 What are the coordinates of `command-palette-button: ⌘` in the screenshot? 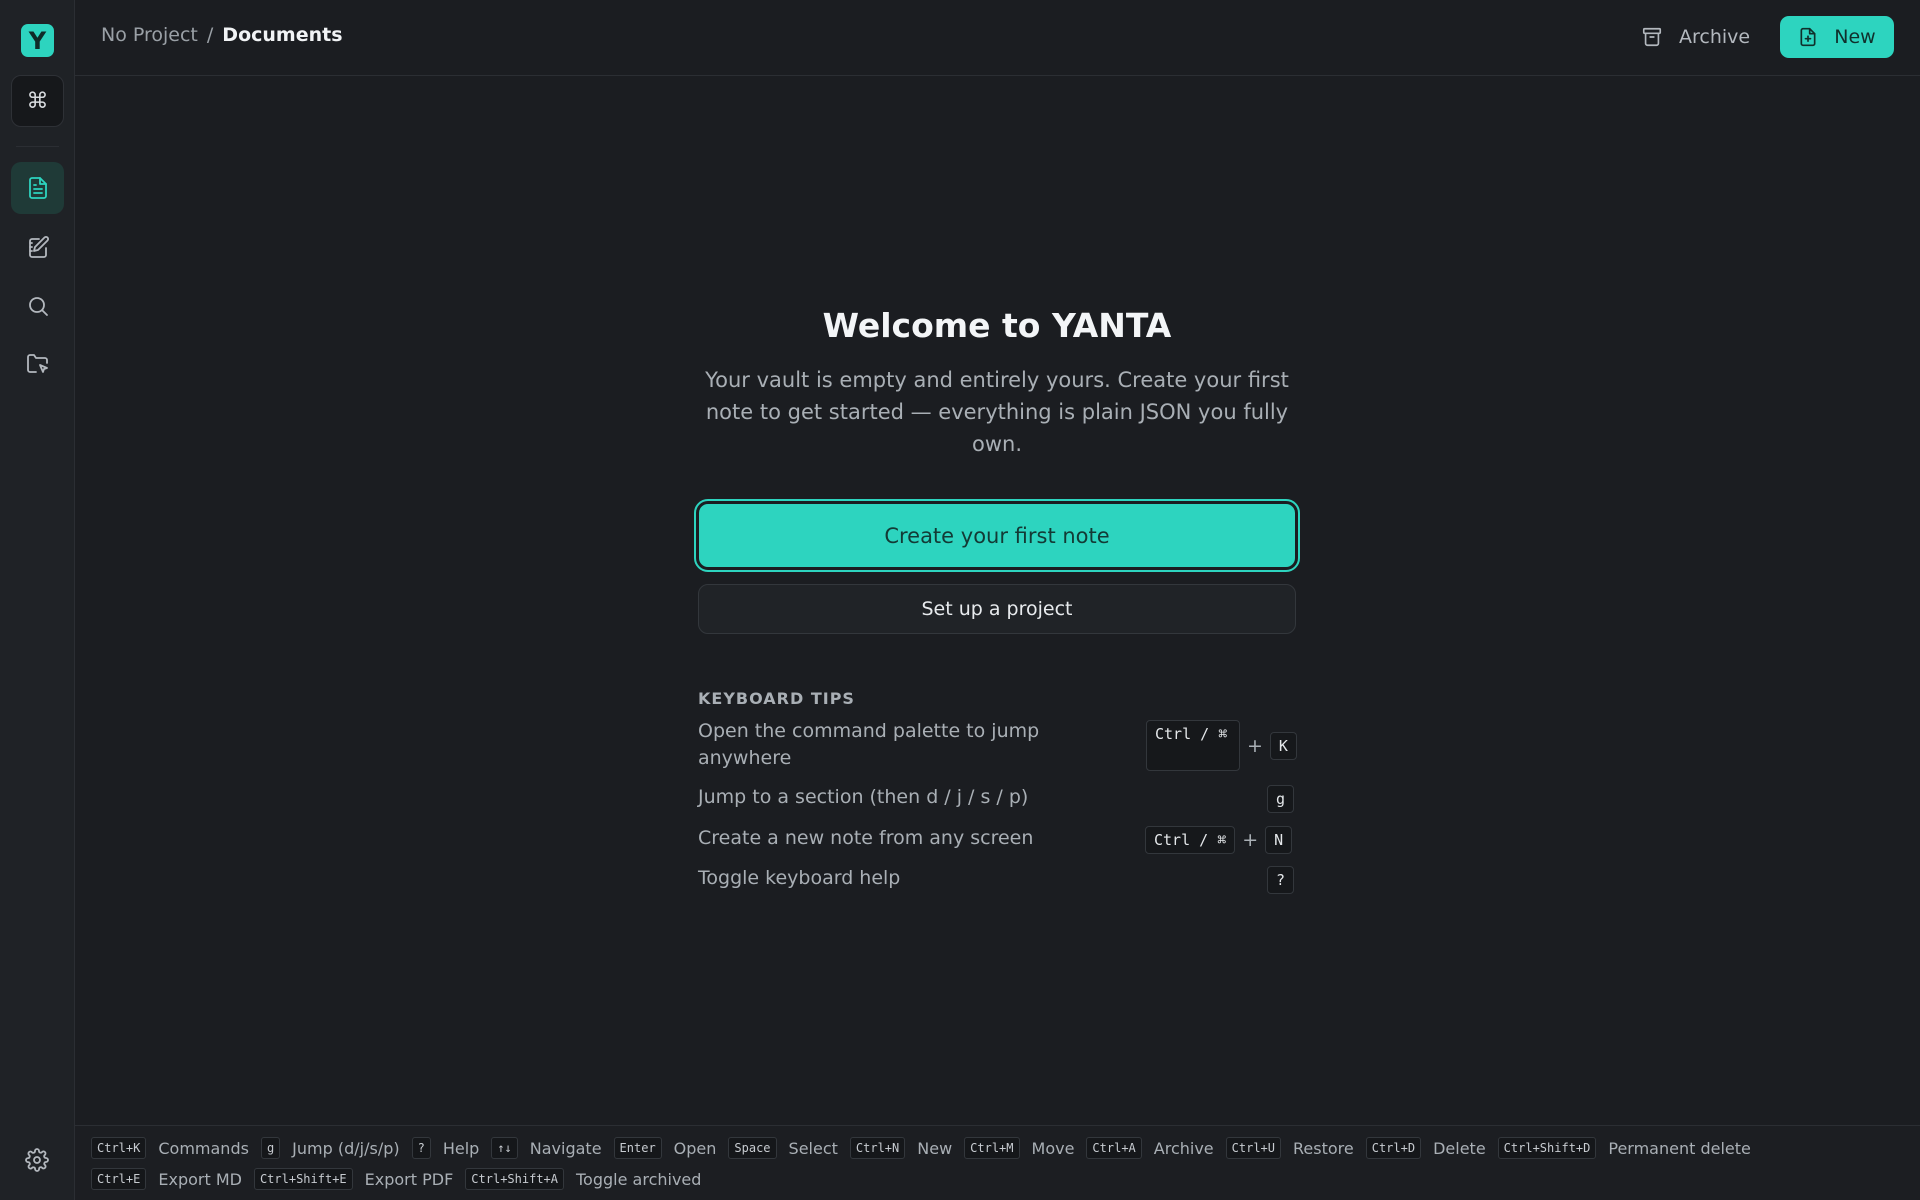 It's located at (37, 101).